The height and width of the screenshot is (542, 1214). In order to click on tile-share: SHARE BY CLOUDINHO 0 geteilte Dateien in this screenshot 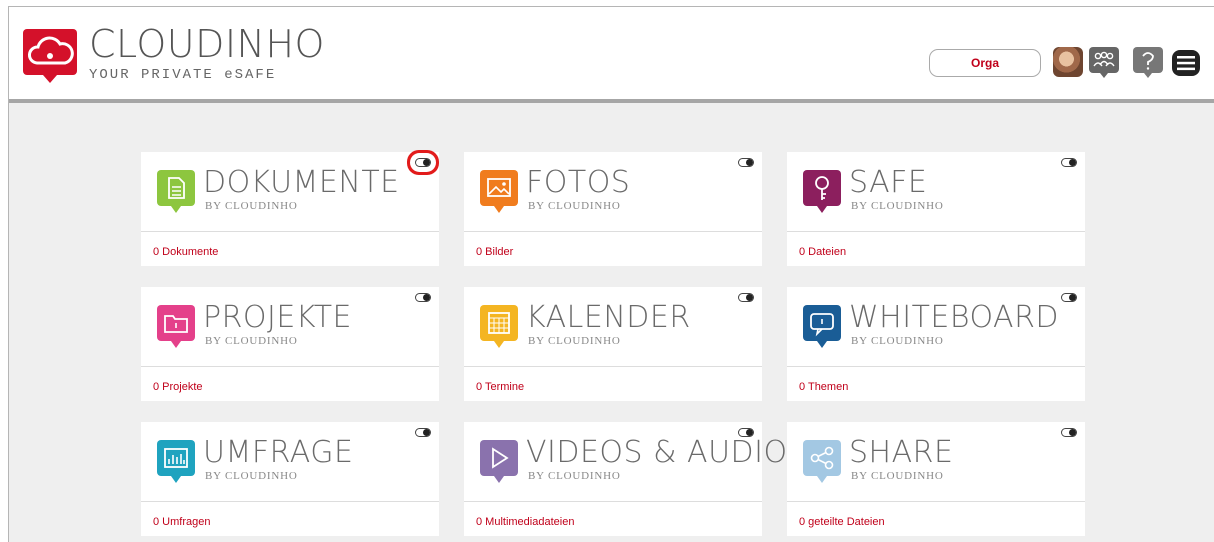, I will do `click(936, 479)`.